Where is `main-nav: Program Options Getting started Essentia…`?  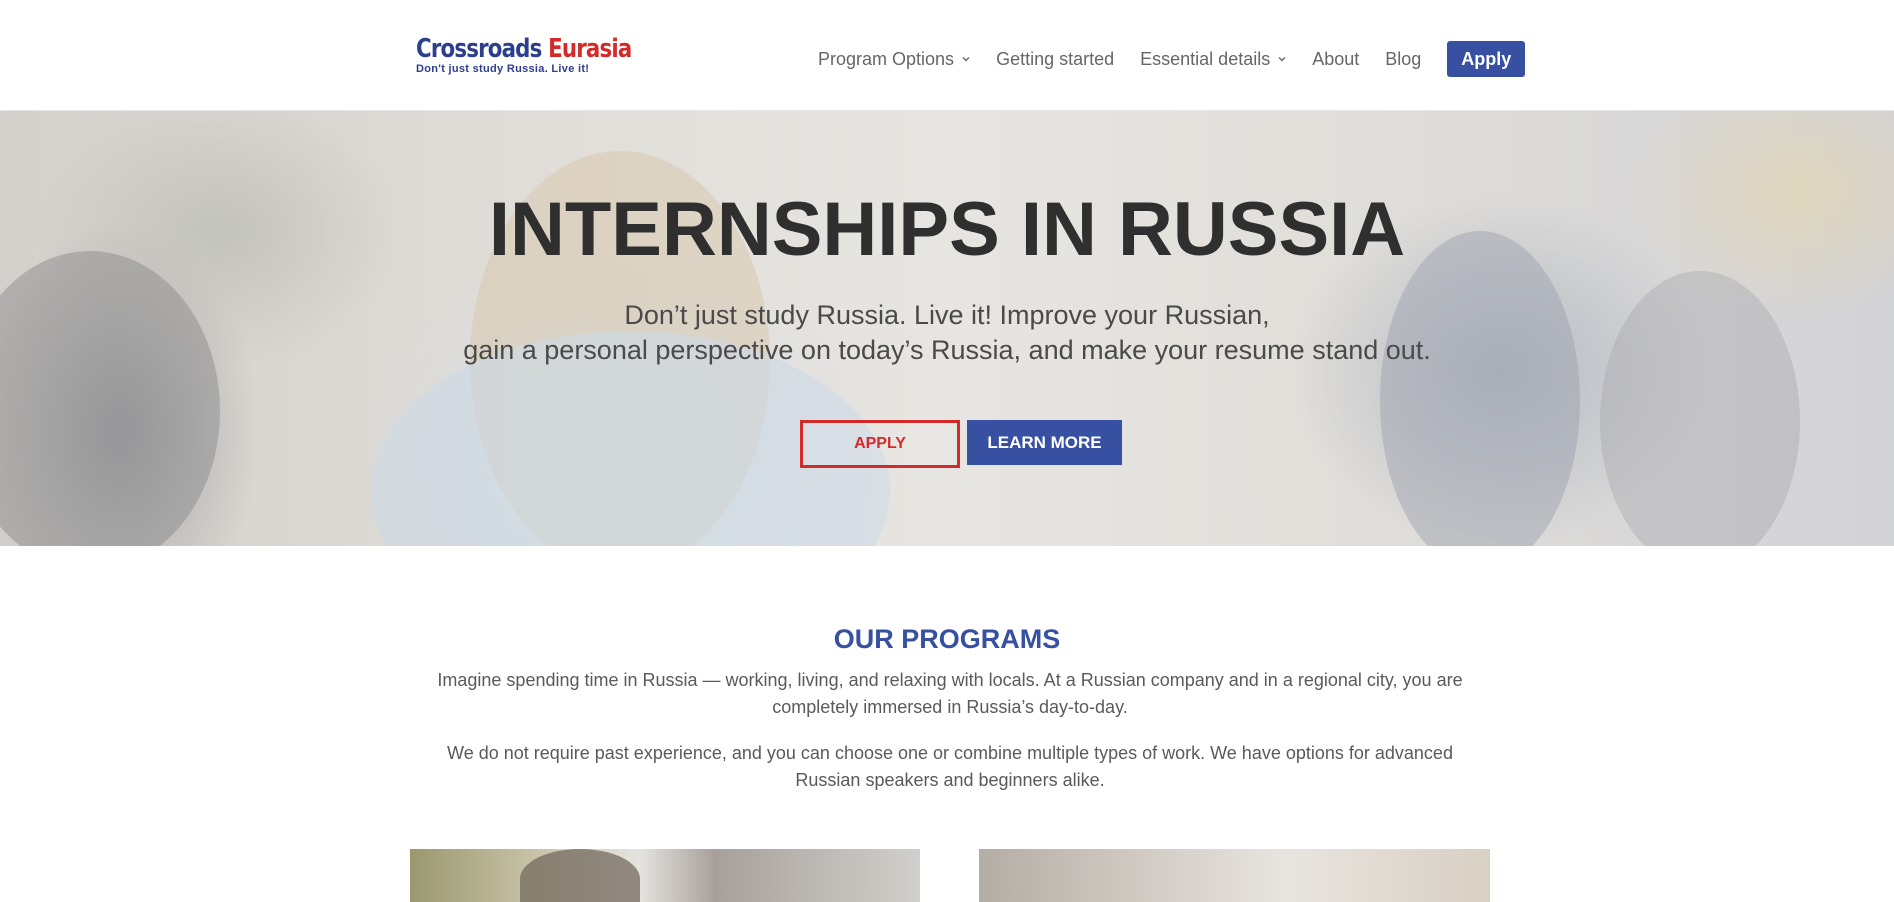 main-nav: Program Options Getting started Essentia… is located at coordinates (1172, 59).